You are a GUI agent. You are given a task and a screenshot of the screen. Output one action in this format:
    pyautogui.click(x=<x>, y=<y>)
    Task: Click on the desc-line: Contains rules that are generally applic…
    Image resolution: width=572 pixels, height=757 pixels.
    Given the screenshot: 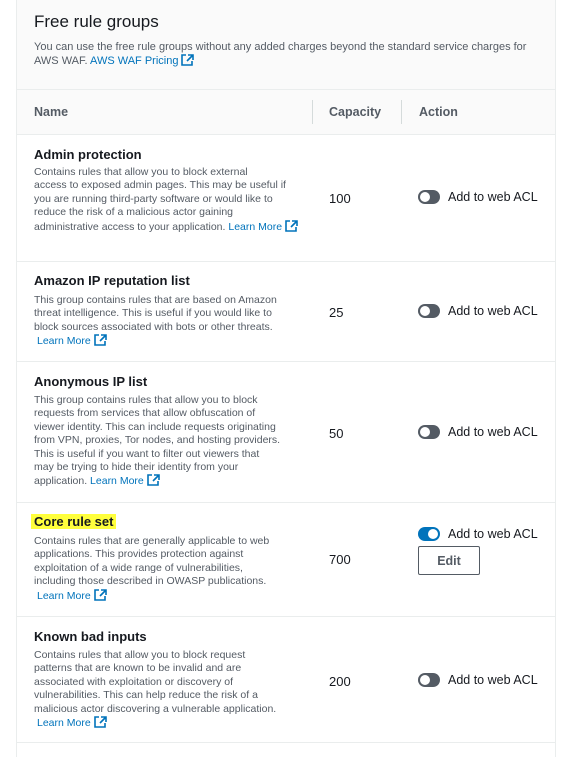 What is the action you would take?
    pyautogui.click(x=152, y=541)
    